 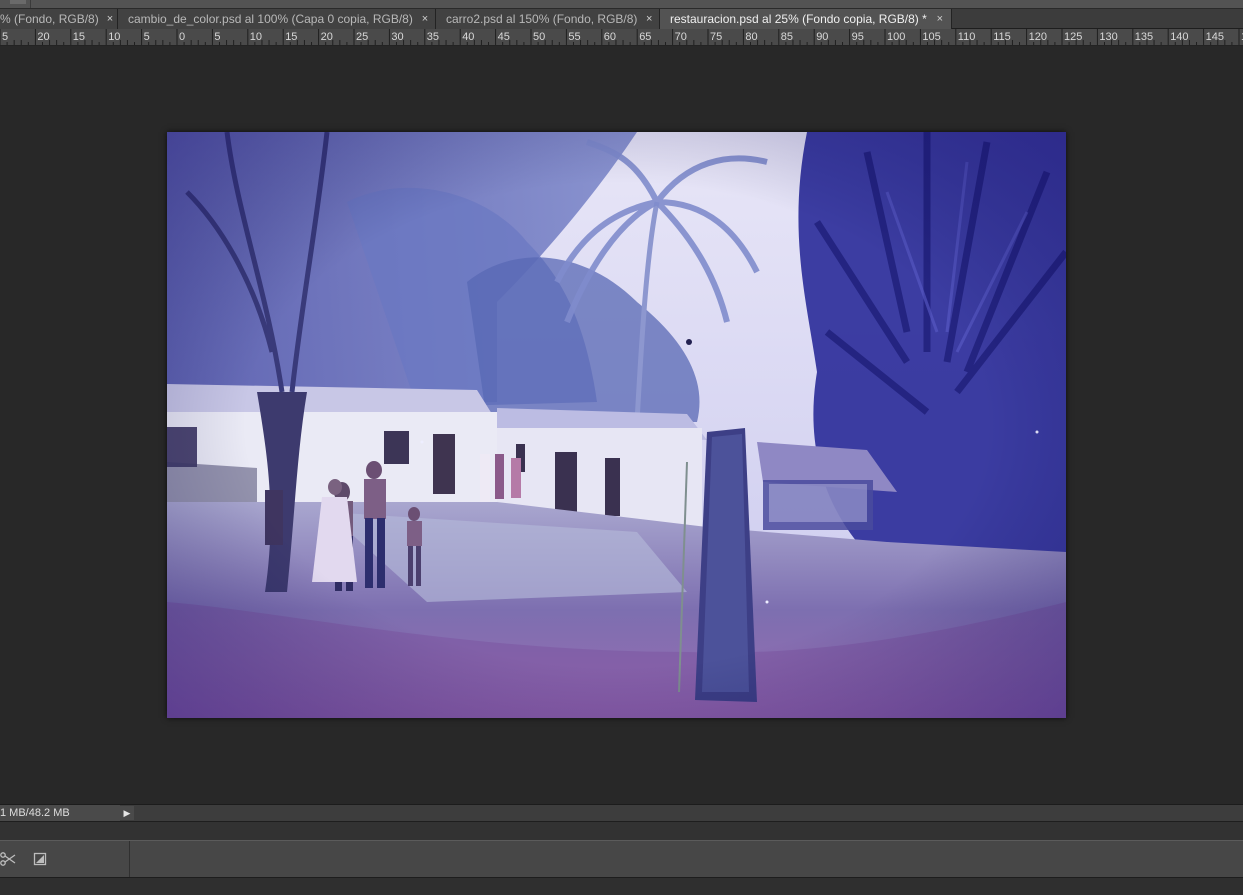 What do you see at coordinates (182, 37) in the screenshot?
I see `ruler-label: 0` at bounding box center [182, 37].